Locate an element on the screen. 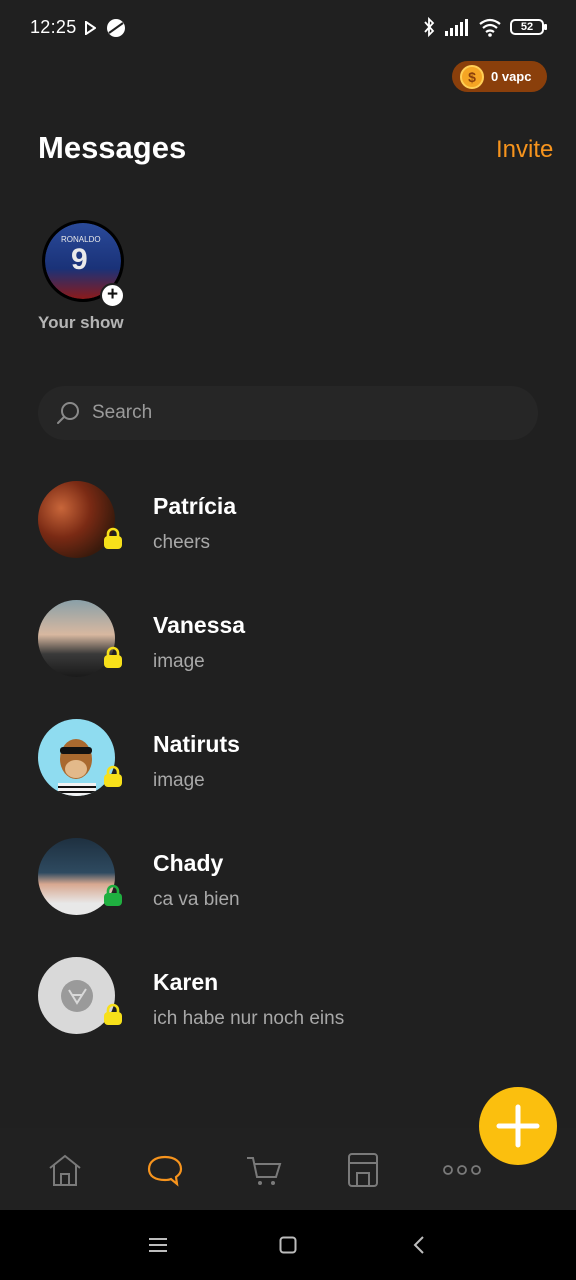 This screenshot has height=1280, width=576. play-store-icon is located at coordinates (90, 28).